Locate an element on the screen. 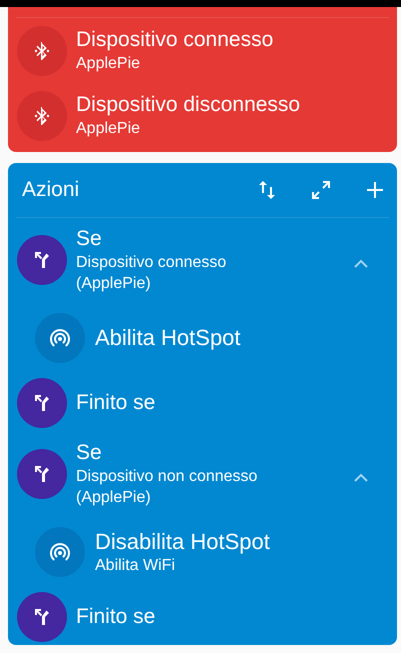 Image resolution: width=401 pixels, height=653 pixels. trigger-row: Dispositivo disconnesso ApplePie is located at coordinates (202, 115).